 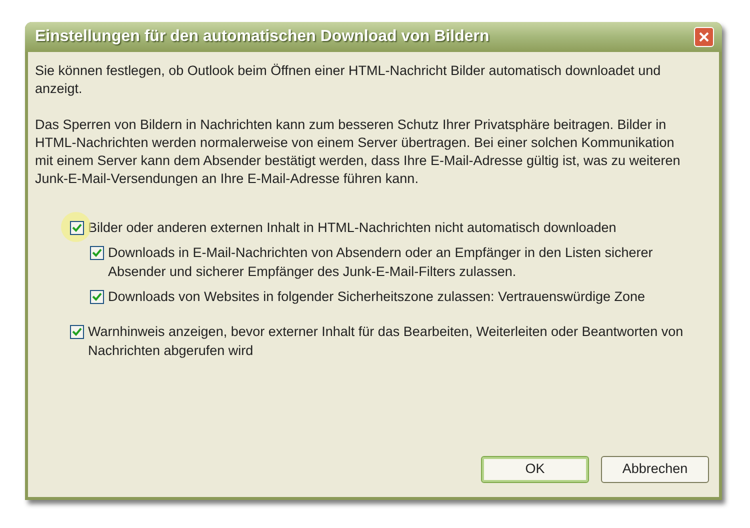 I want to click on description-text: Das Sperren von Bildern in Nachrichten kann zum besseren Schutz Ihrer Privatsphäre beitragen. Bilder in HTML-Nachrichten werden normalerweise von einem Server übertragen. Bei einer solchen Kommunikation mit einem Server kann dem Absender bestätigt werden, dass Ihre E-Mail-Adresse gültig ist, was zu weiteren Junk-E-Mail-Versendungen an Ihre E-Mail-Adresse führen kann., so click(x=358, y=152).